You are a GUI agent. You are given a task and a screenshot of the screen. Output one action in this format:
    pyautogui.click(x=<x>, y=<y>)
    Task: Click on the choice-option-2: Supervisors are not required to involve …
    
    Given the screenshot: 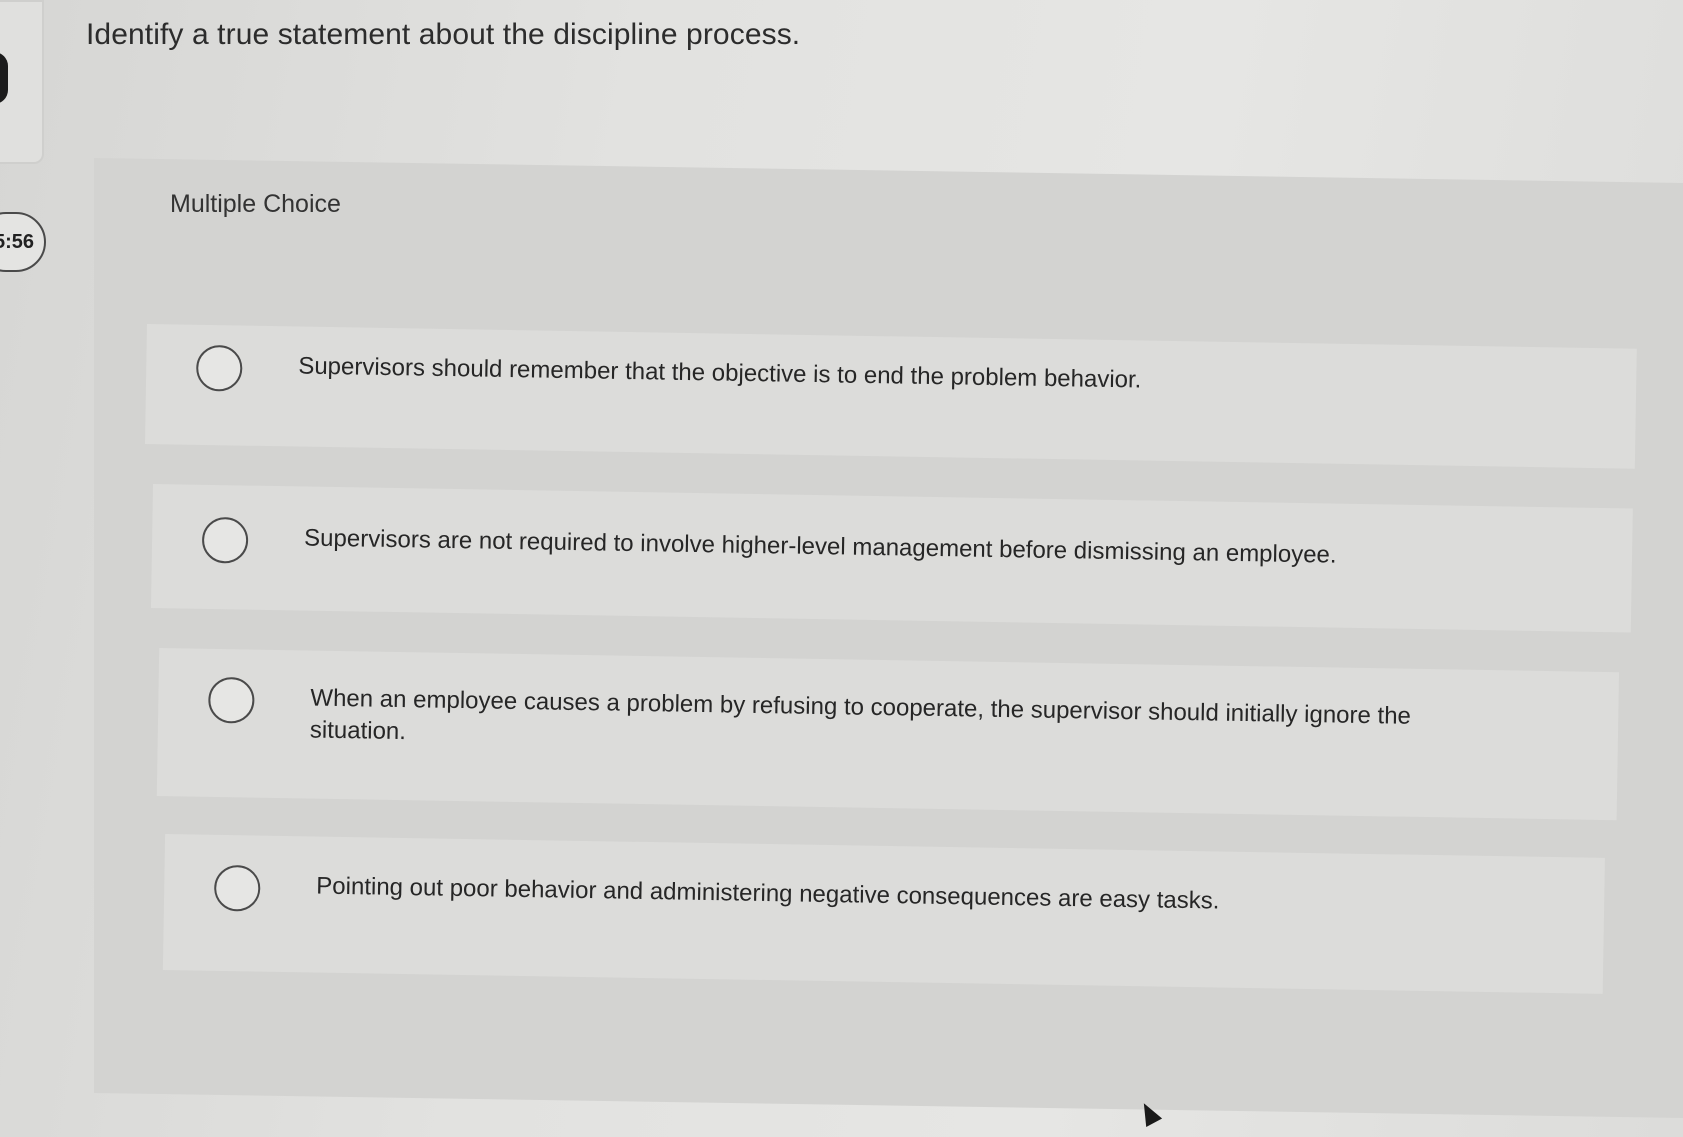 What is the action you would take?
    pyautogui.click(x=891, y=558)
    